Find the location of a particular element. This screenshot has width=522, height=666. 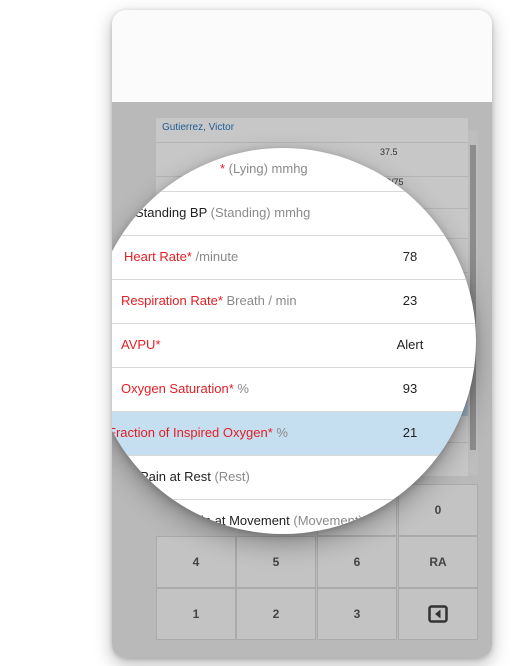

vital-label: Pain at Rest is located at coordinates (175, 476).